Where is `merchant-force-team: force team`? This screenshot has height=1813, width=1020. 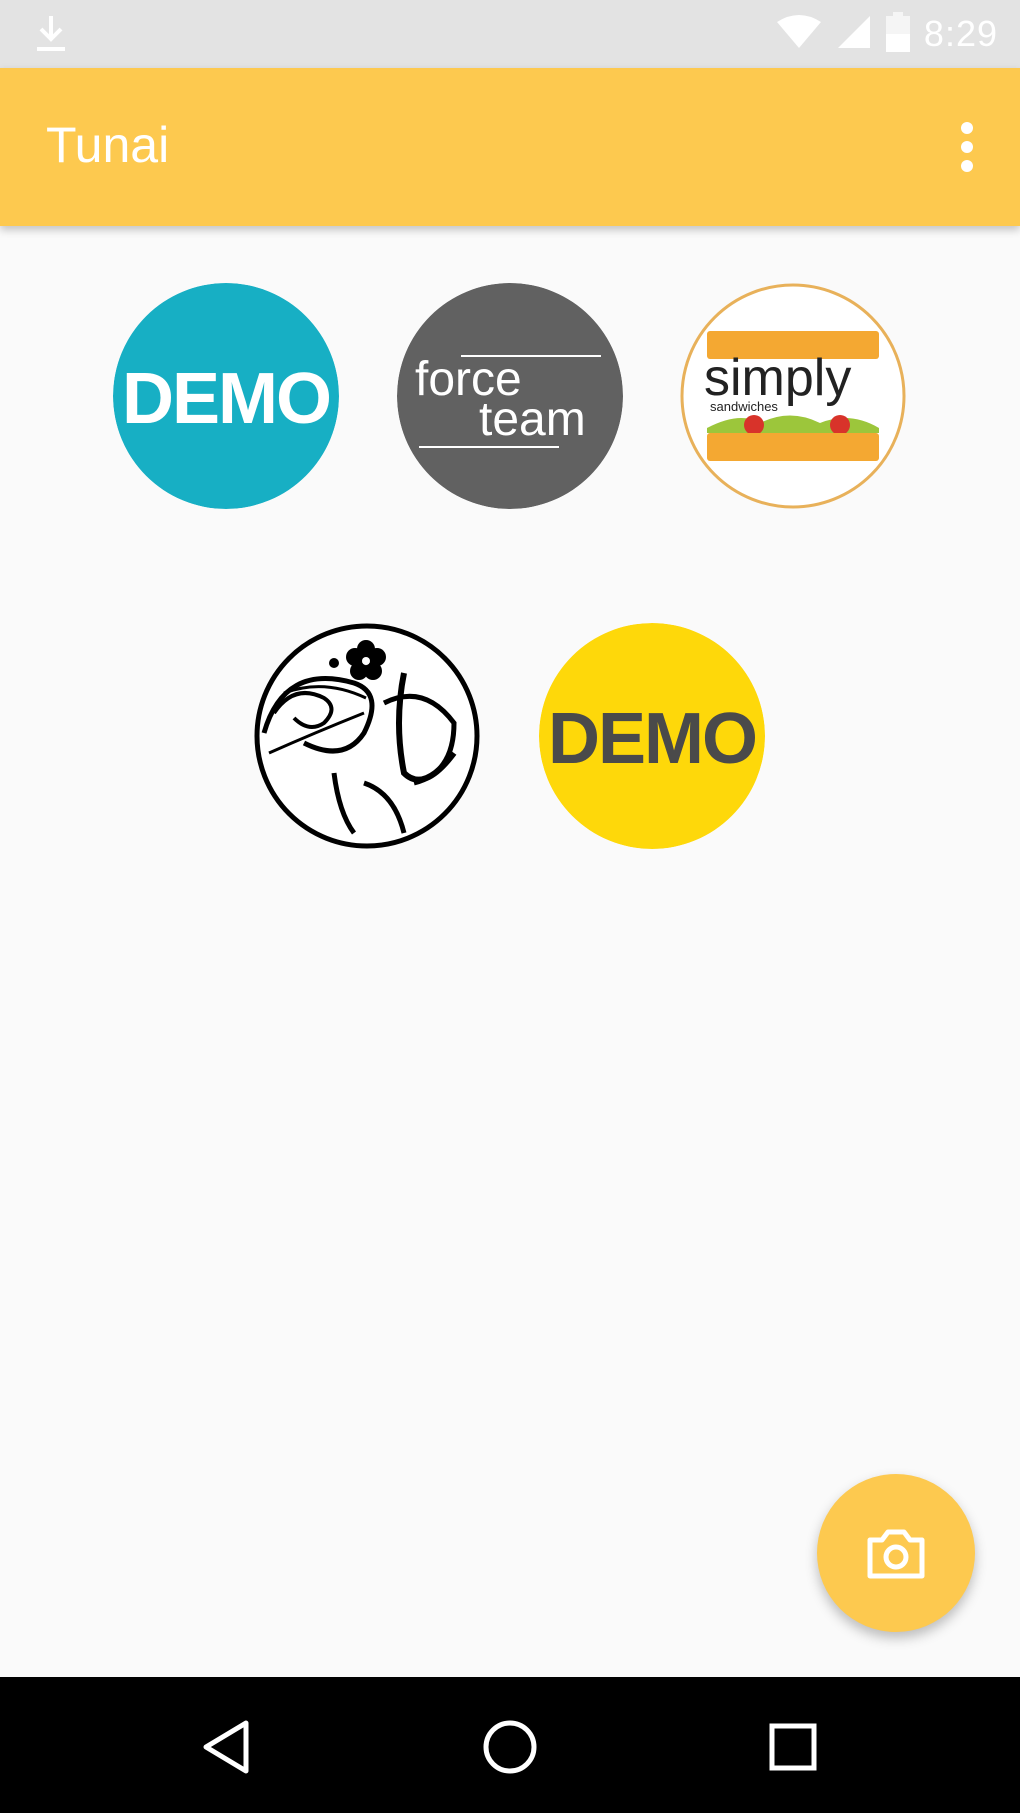
merchant-force-team: force team is located at coordinates (510, 396).